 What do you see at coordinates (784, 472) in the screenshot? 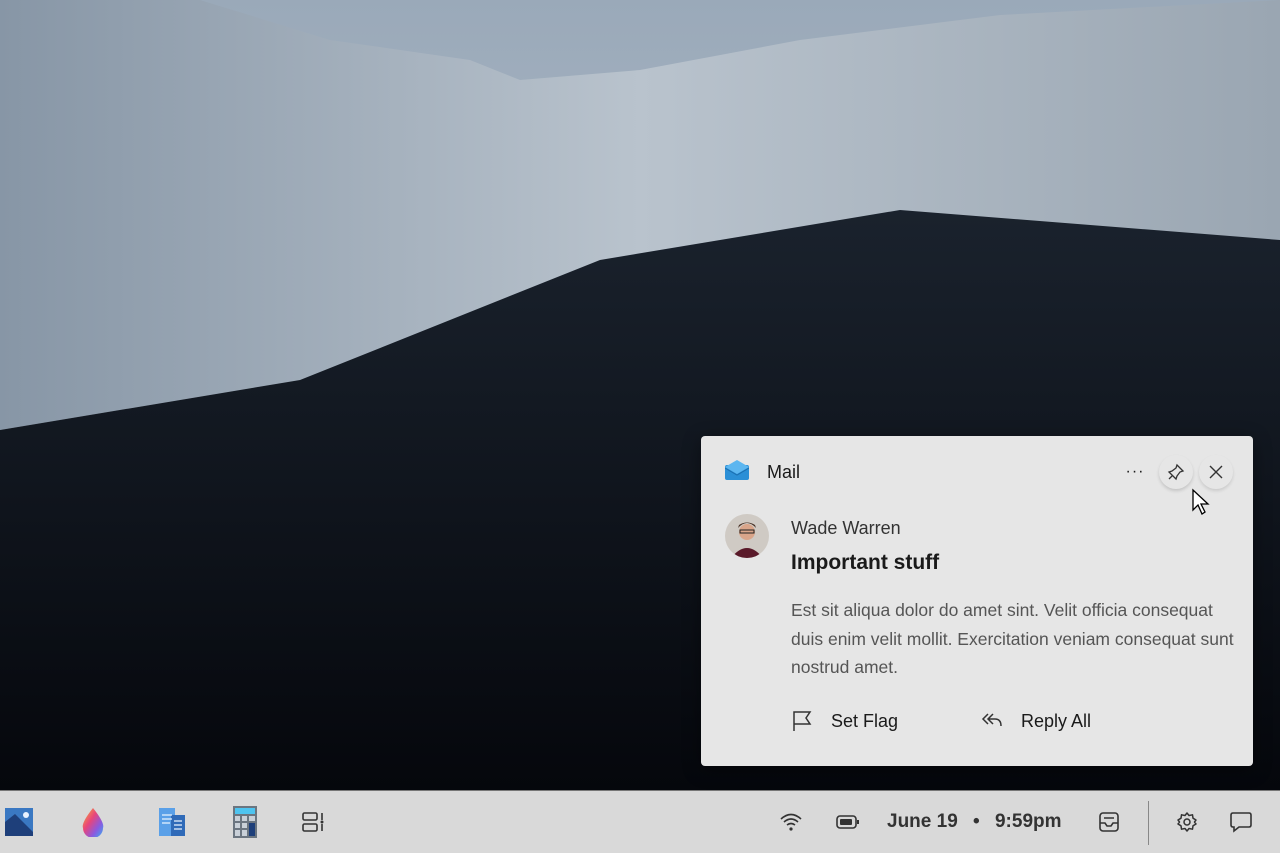
I see `app-name: Mail` at bounding box center [784, 472].